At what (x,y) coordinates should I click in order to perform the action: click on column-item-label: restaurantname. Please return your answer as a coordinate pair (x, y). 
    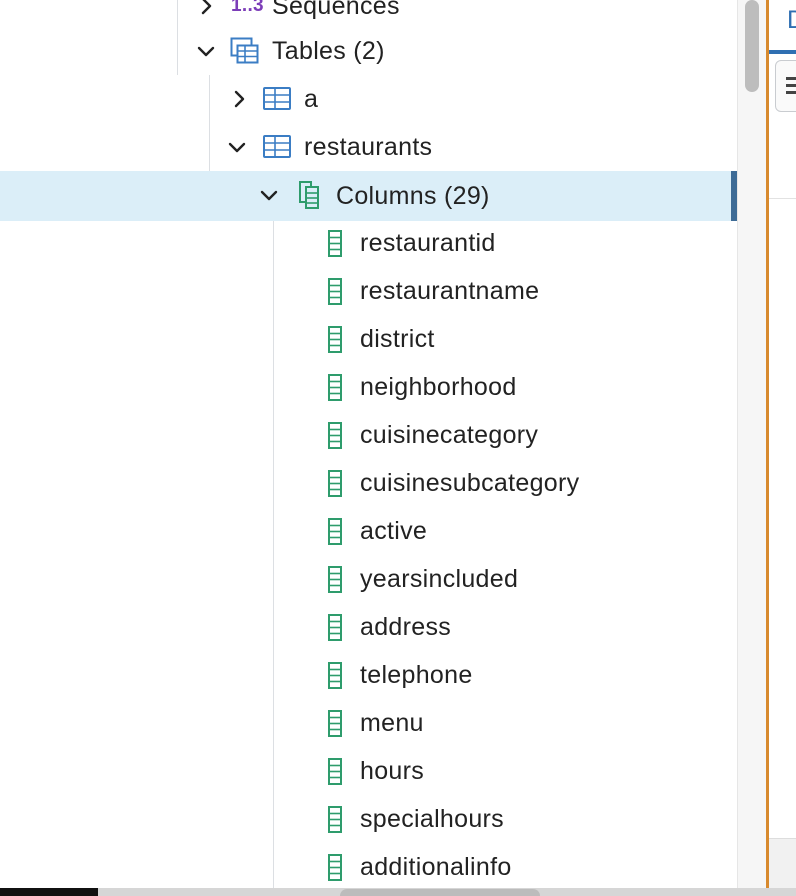
    Looking at the image, I should click on (450, 291).